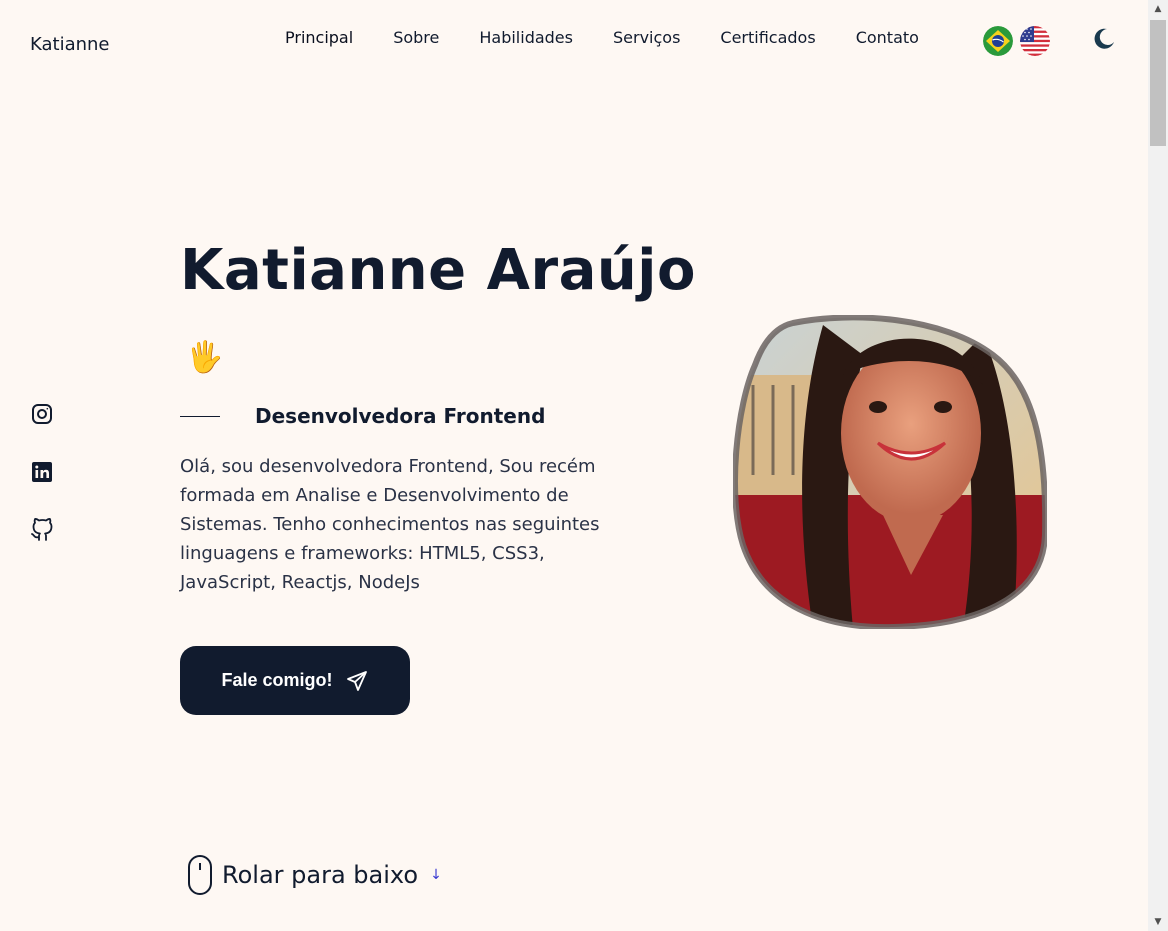 This screenshot has height=931, width=1168. I want to click on page-scrollbar: ▲ ▼, so click(1158, 465).